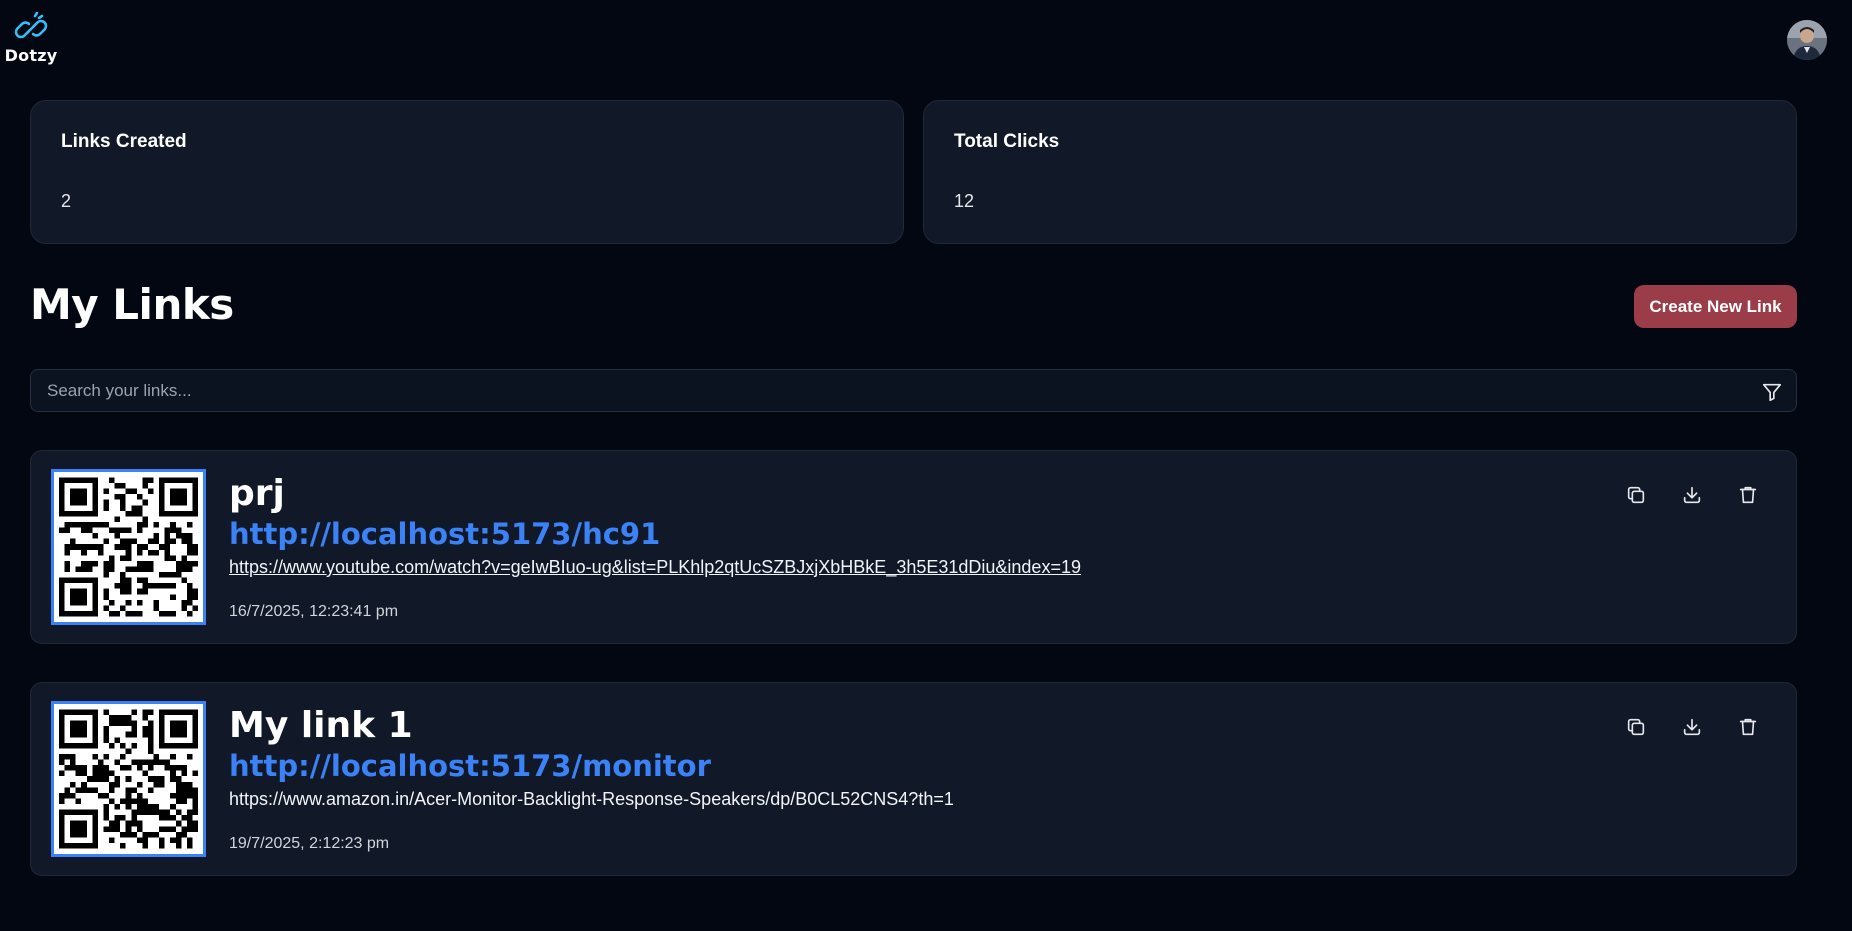 This screenshot has height=931, width=1852. What do you see at coordinates (124, 141) in the screenshot?
I see `stat-title: Links Created` at bounding box center [124, 141].